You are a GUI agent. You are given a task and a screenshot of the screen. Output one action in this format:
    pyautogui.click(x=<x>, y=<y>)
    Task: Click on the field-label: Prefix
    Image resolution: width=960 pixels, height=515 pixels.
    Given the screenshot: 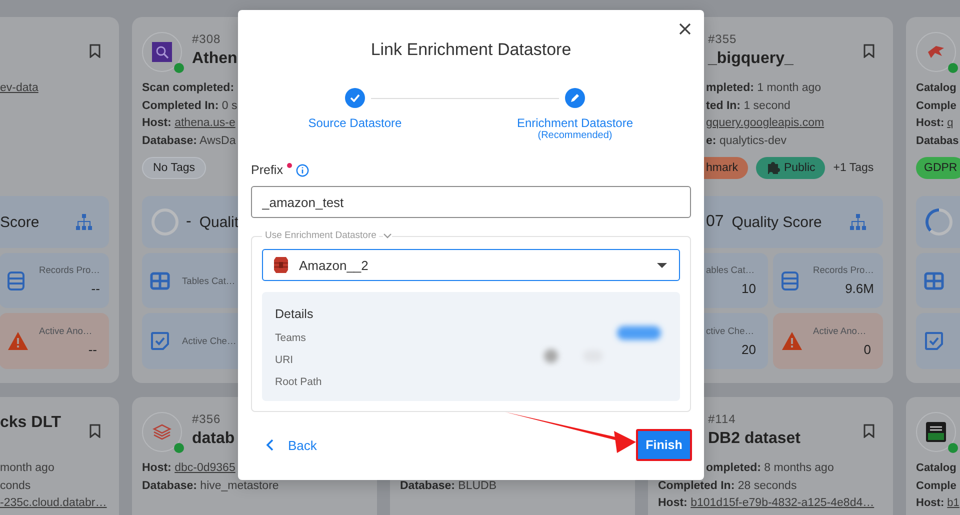 What is the action you would take?
    pyautogui.click(x=267, y=170)
    